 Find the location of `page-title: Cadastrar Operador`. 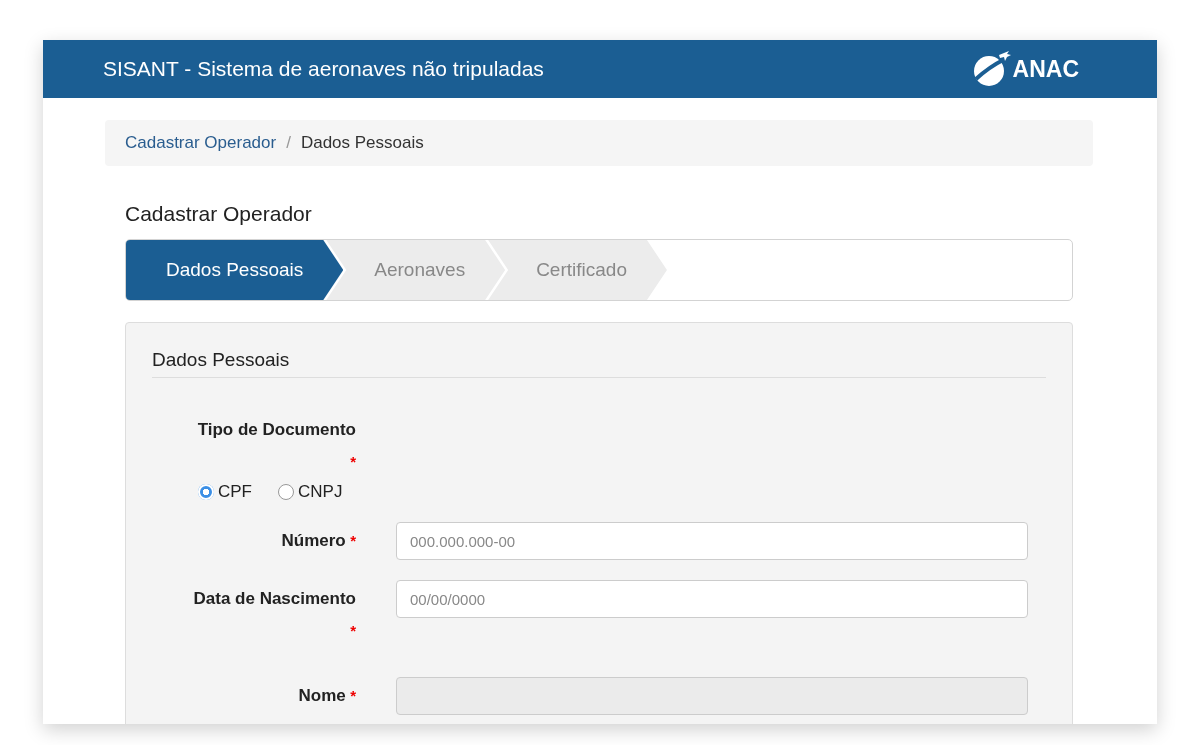

page-title: Cadastrar Operador is located at coordinates (219, 214).